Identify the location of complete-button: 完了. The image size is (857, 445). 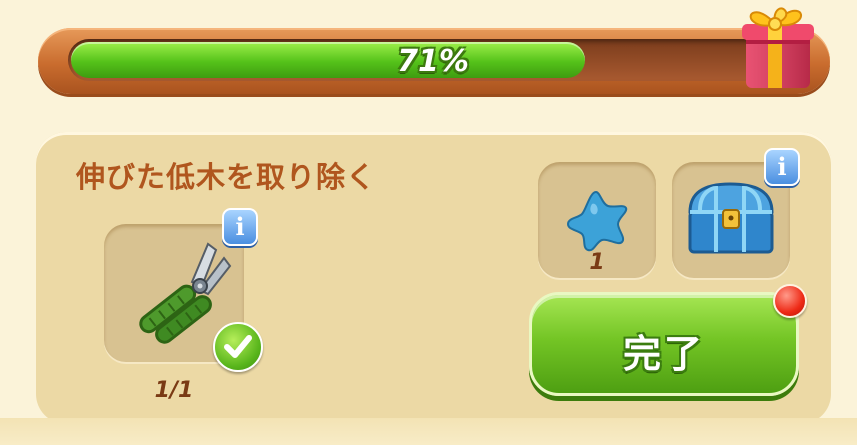
(664, 344).